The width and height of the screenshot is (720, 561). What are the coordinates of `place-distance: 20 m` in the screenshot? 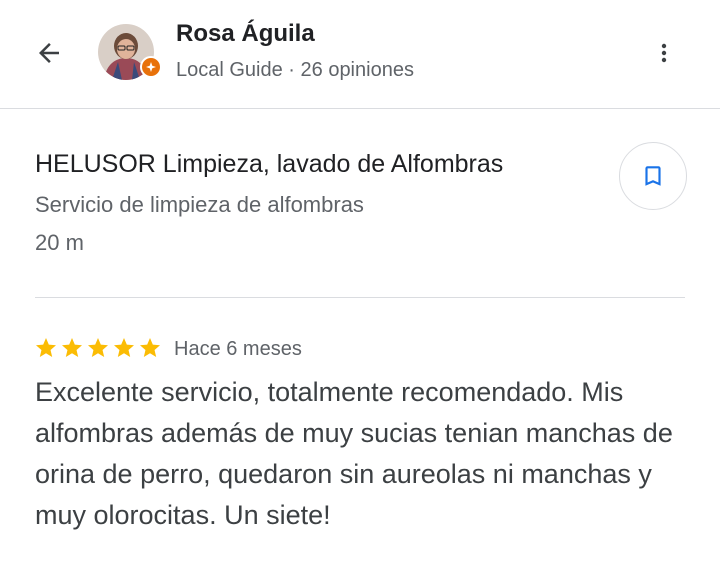 It's located at (59, 242).